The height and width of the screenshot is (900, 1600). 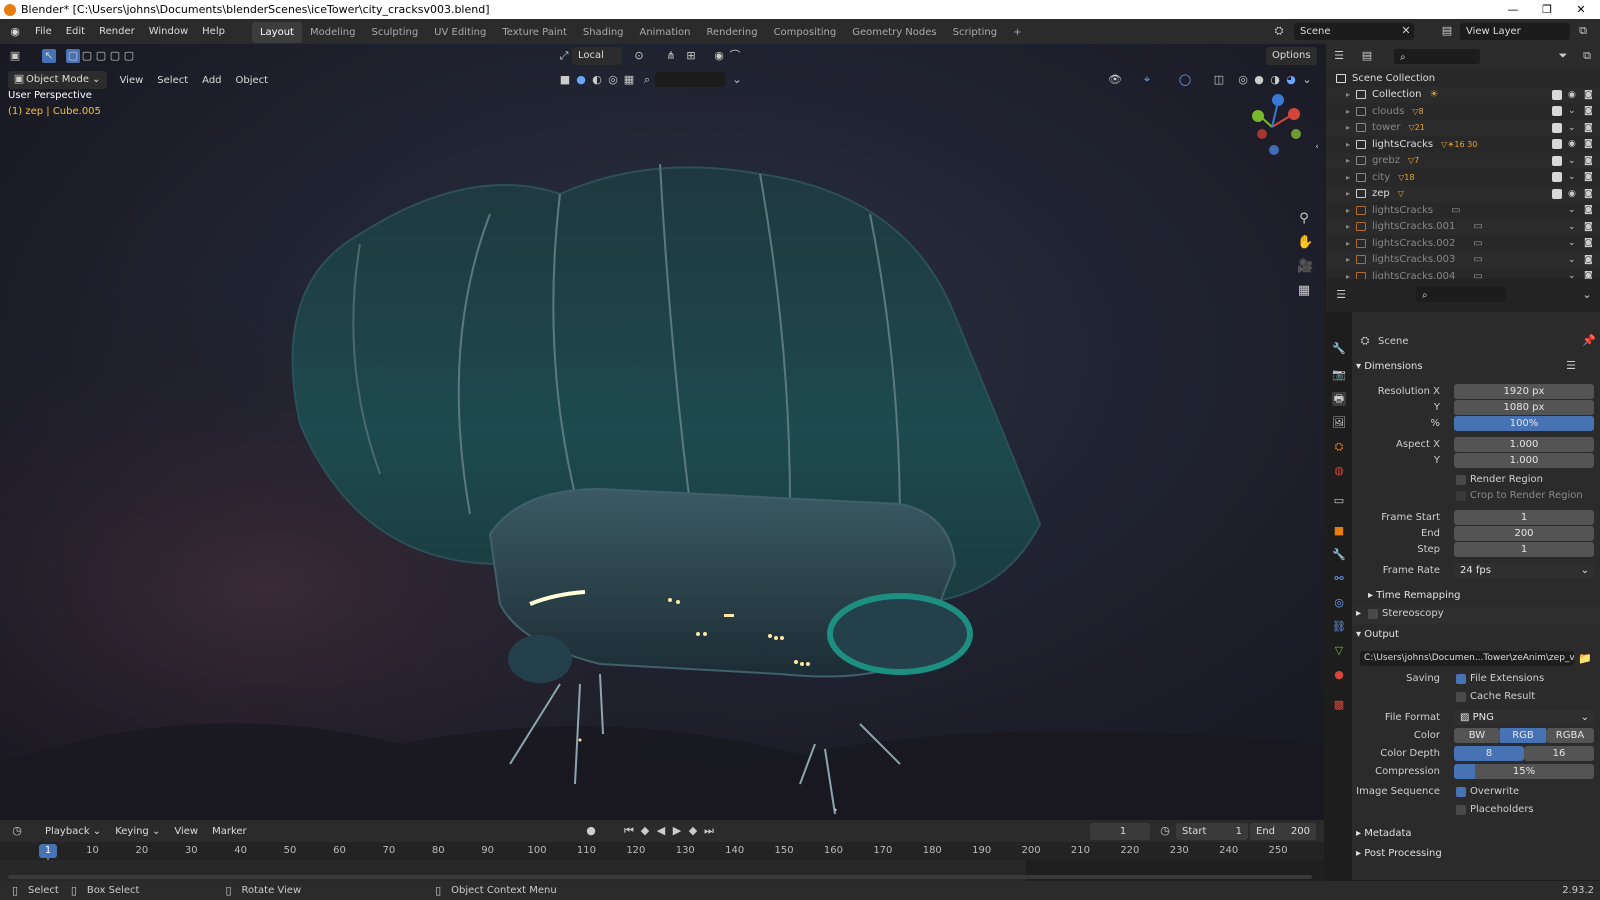 I want to click on outliner-row: ▸ grebz ▽7 ⌄ ◙, so click(x=1463, y=160).